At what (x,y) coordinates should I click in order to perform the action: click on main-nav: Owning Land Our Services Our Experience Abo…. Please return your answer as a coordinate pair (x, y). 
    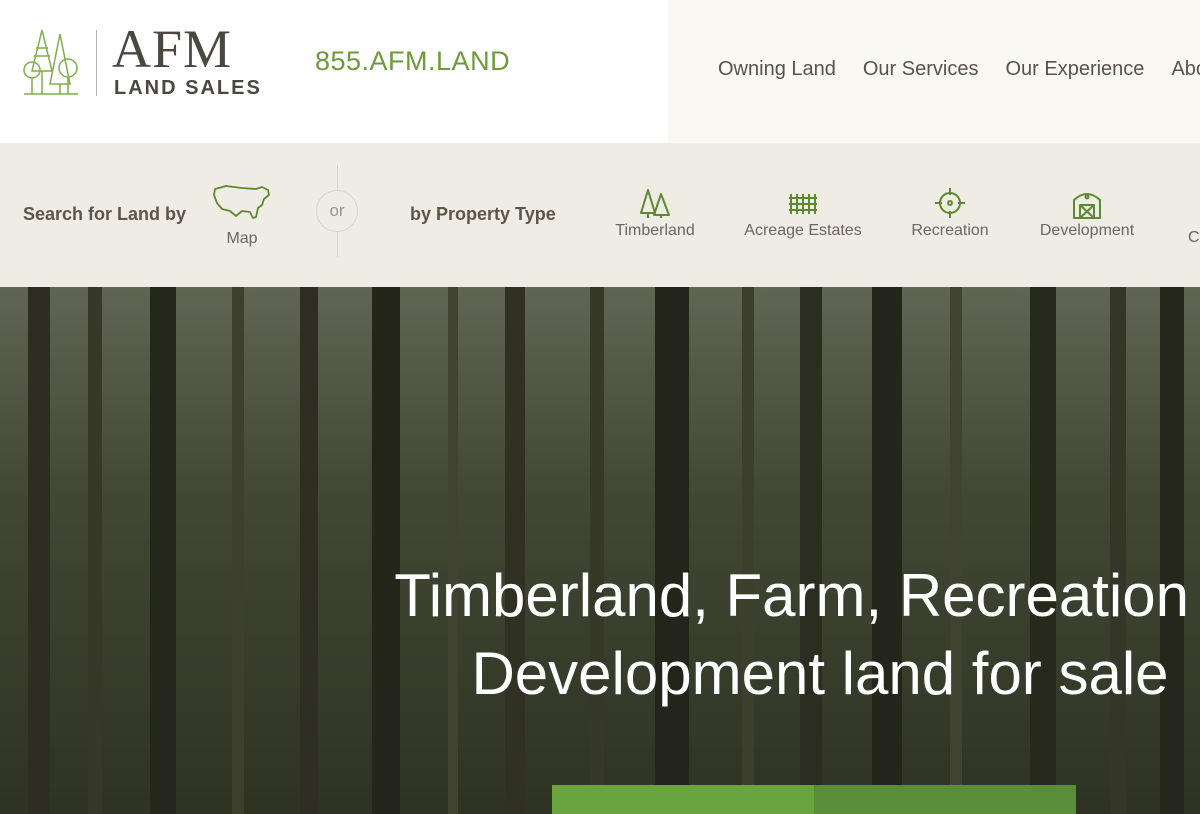
    Looking at the image, I should click on (959, 69).